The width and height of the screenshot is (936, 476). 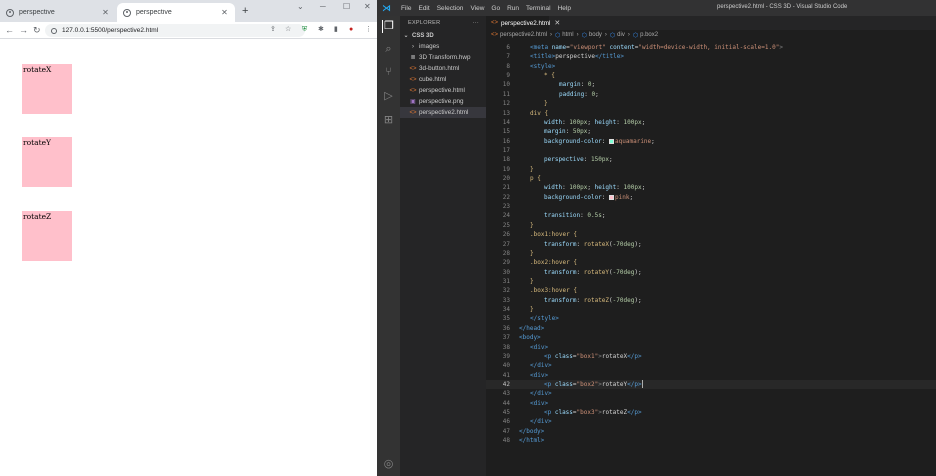 What do you see at coordinates (388, 120) in the screenshot?
I see `extensions-icon: ⊞` at bounding box center [388, 120].